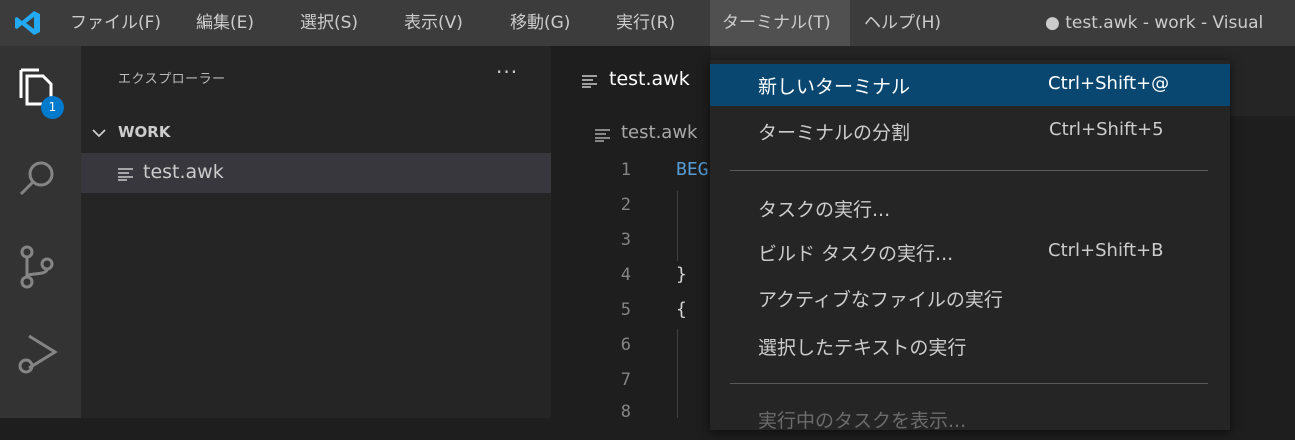  What do you see at coordinates (659, 132) in the screenshot?
I see `breadcrumb-label: test.awk` at bounding box center [659, 132].